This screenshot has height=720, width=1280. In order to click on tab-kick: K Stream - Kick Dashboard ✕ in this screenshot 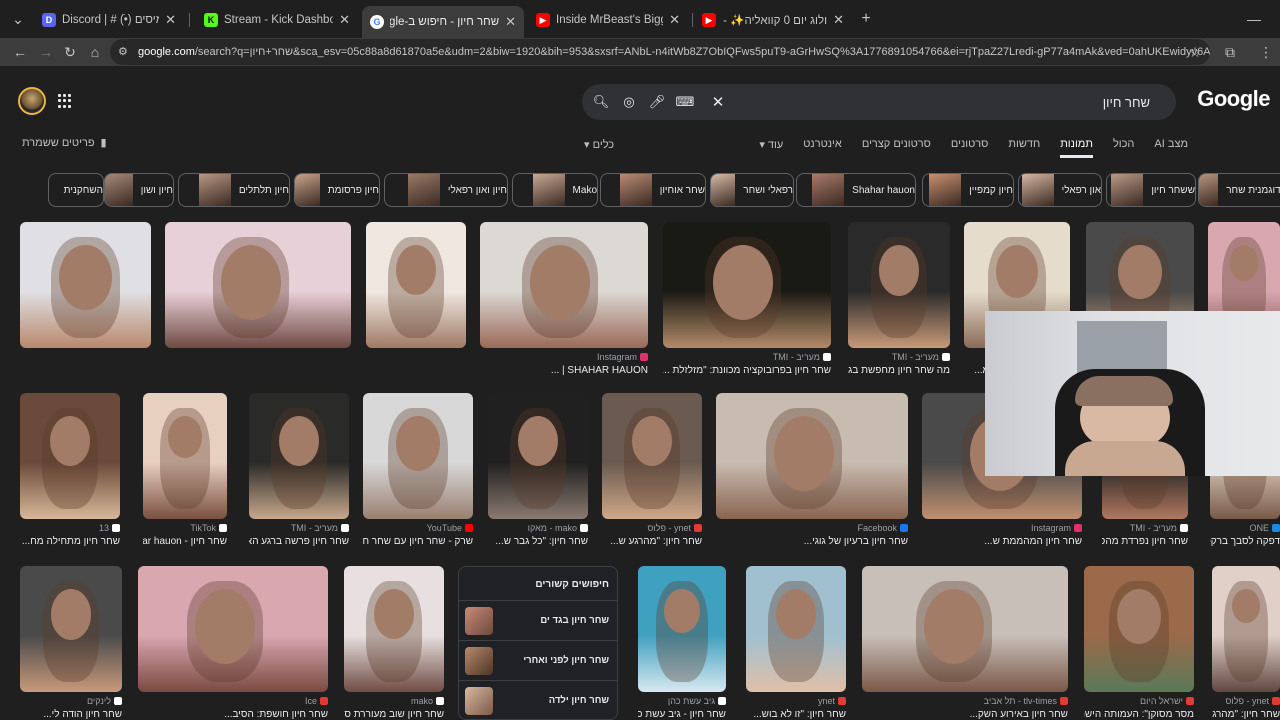, I will do `click(277, 20)`.